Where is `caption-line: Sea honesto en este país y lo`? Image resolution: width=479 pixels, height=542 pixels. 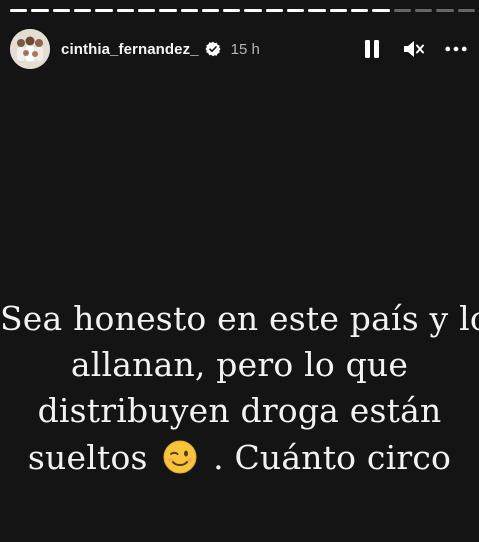
caption-line: Sea honesto en este país y lo is located at coordinates (239, 318).